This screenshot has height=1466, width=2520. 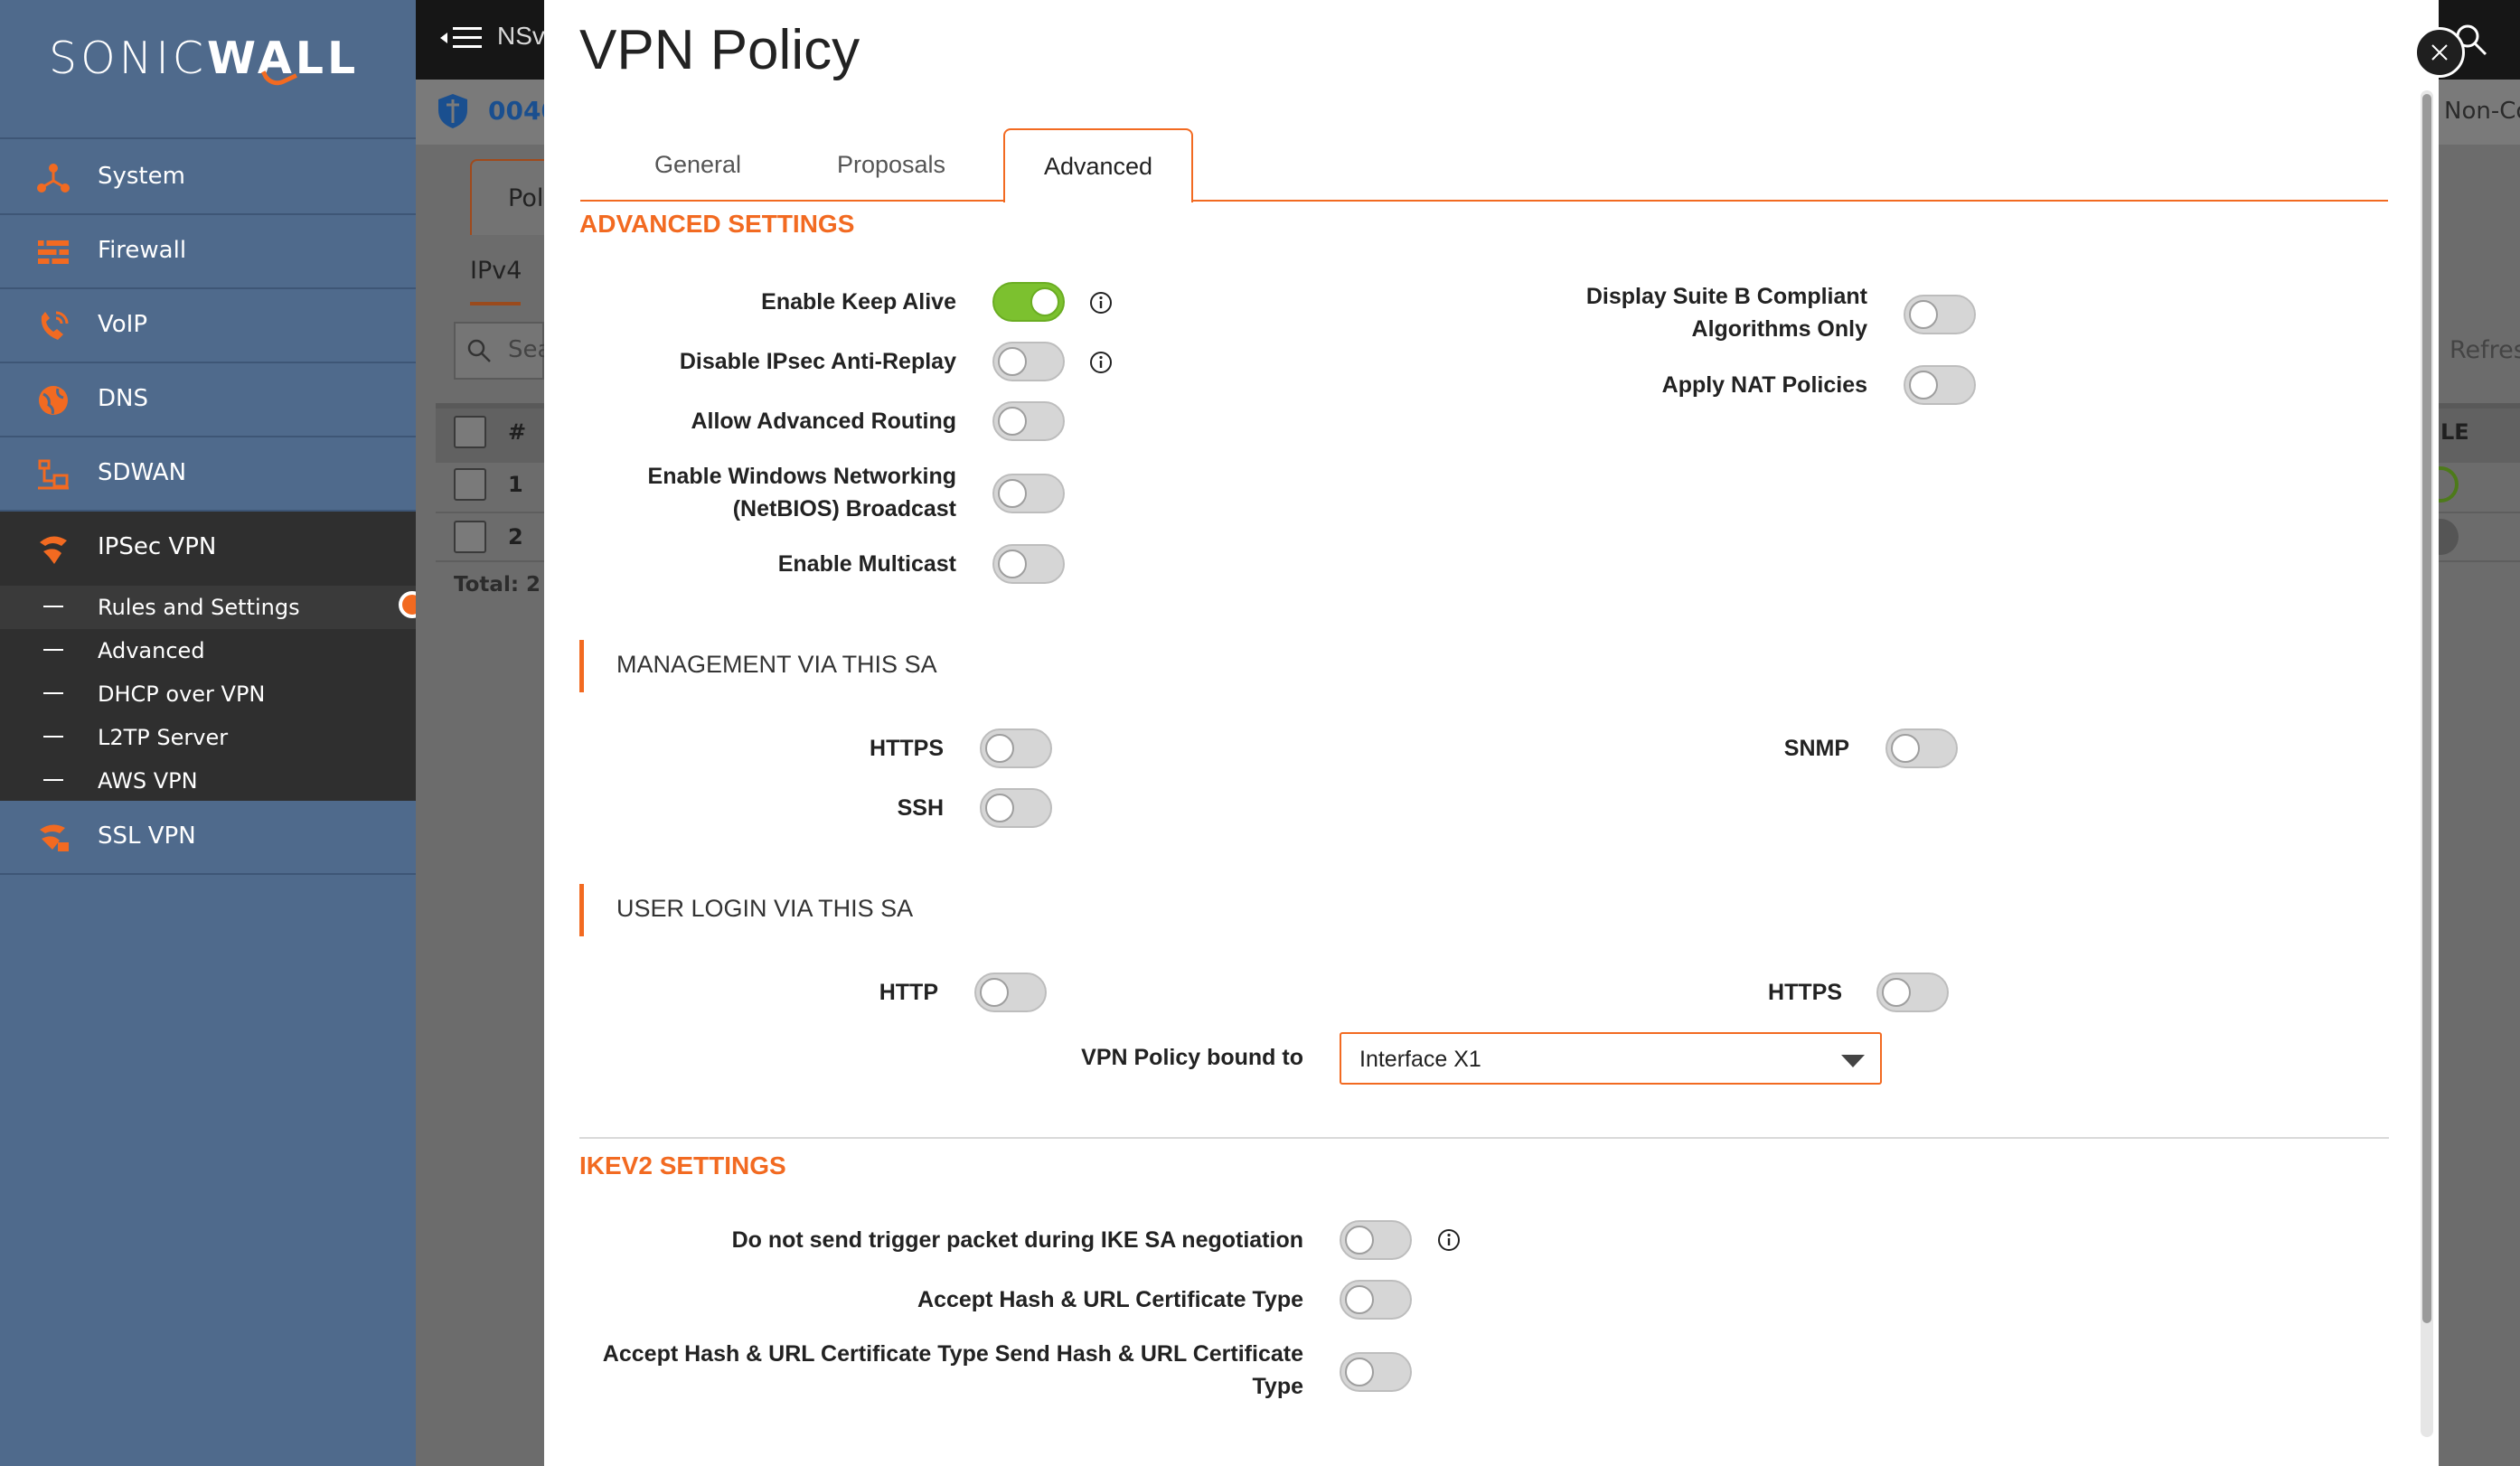 What do you see at coordinates (147, 836) in the screenshot?
I see `sidebar-item-label: SSL VPN` at bounding box center [147, 836].